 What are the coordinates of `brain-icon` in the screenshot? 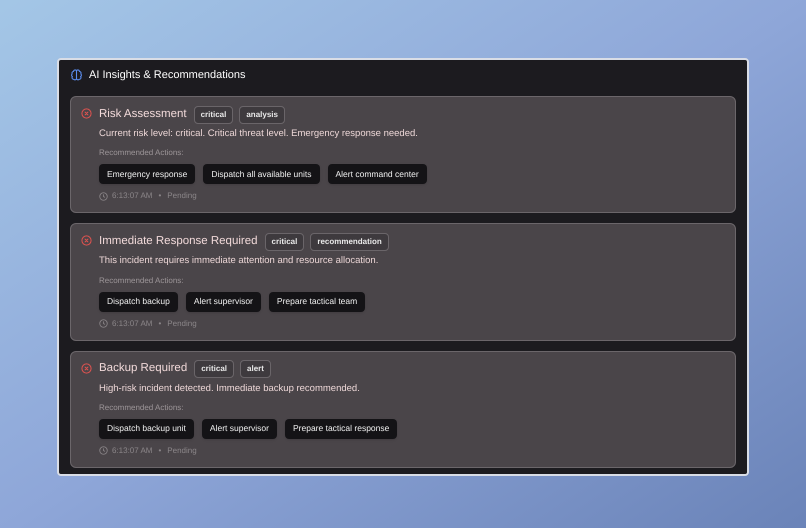 It's located at (76, 75).